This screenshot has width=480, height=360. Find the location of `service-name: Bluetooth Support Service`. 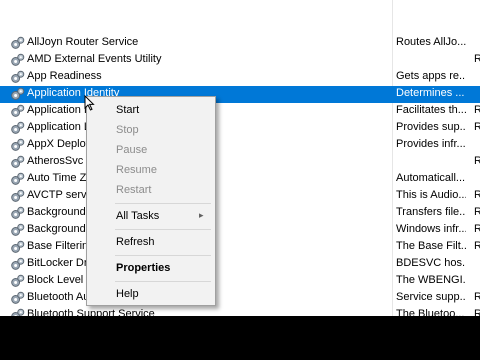

service-name: Bluetooth Support Service is located at coordinates (91, 312).